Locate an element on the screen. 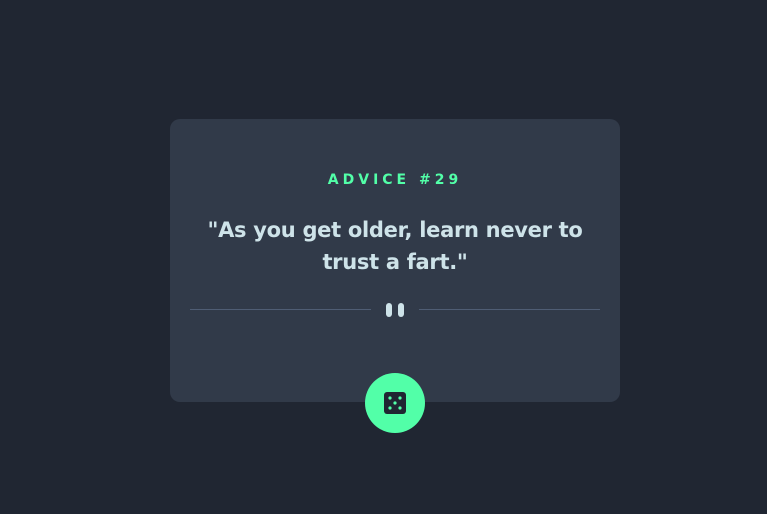 This screenshot has height=514, width=767. dice-icon is located at coordinates (395, 403).